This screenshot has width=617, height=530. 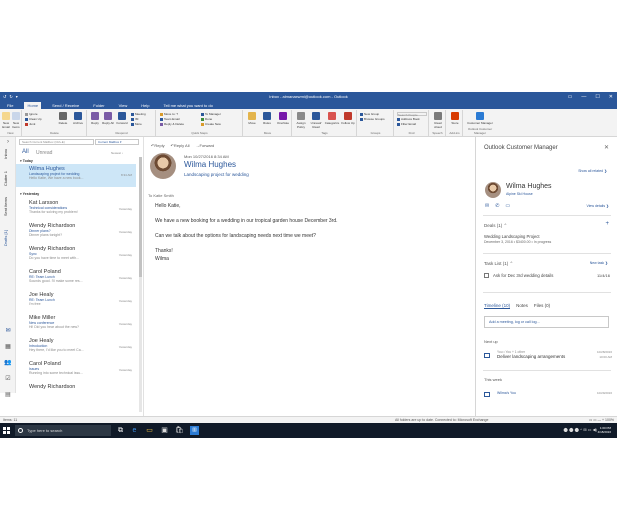 What do you see at coordinates (348, 118) in the screenshot?
I see `follow-up-button: Follow Up` at bounding box center [348, 118].